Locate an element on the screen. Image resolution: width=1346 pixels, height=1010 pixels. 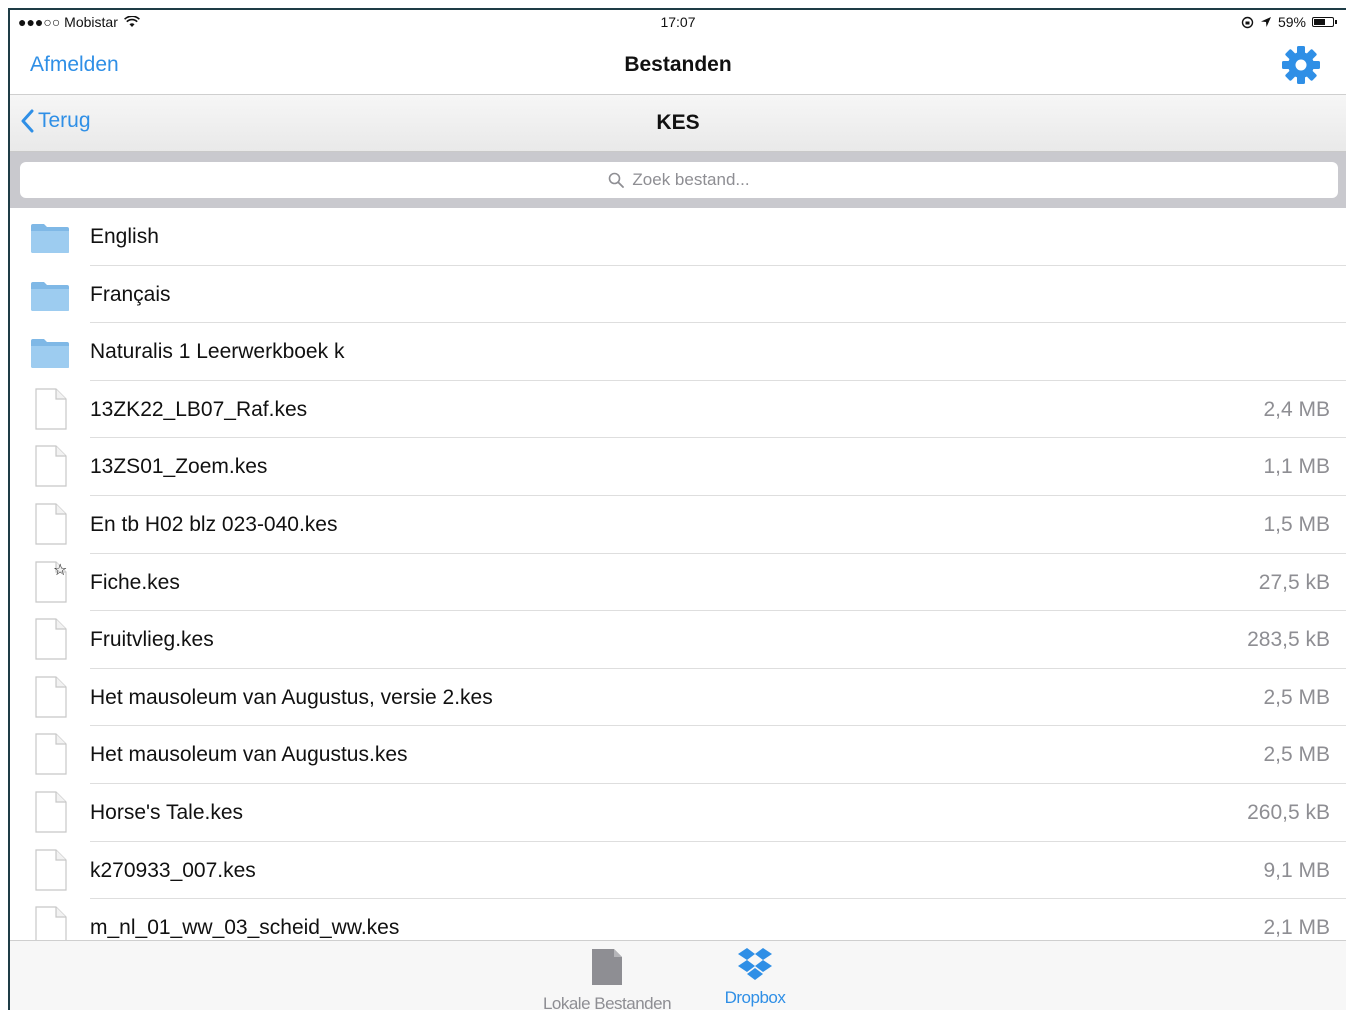
top-navigation-bar: Afmelden Bestanden is located at coordinates (678, 65).